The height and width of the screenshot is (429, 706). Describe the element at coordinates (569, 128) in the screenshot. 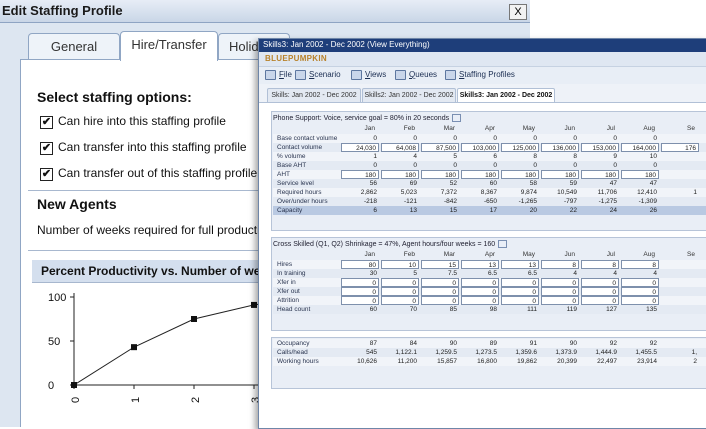

I see `month-header: Jun` at that location.